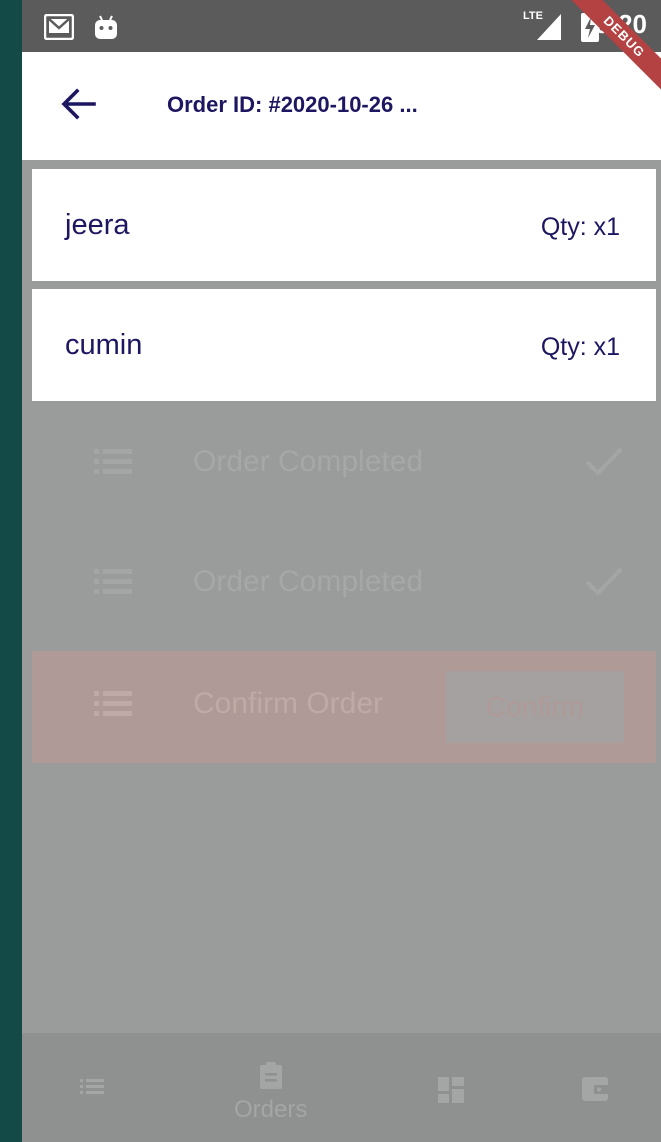  Describe the element at coordinates (341, 49) in the screenshot. I see `status-bar: LTE 8:20 DEBUG` at that location.